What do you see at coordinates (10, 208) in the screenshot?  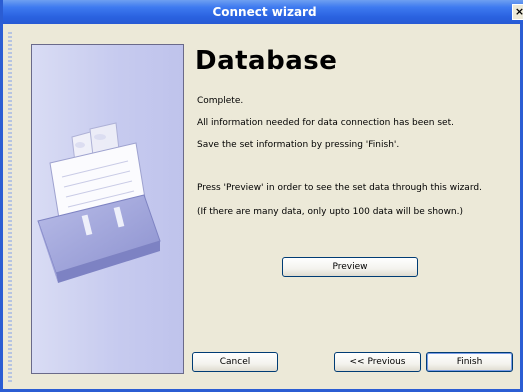 I see `resize-grip` at bounding box center [10, 208].